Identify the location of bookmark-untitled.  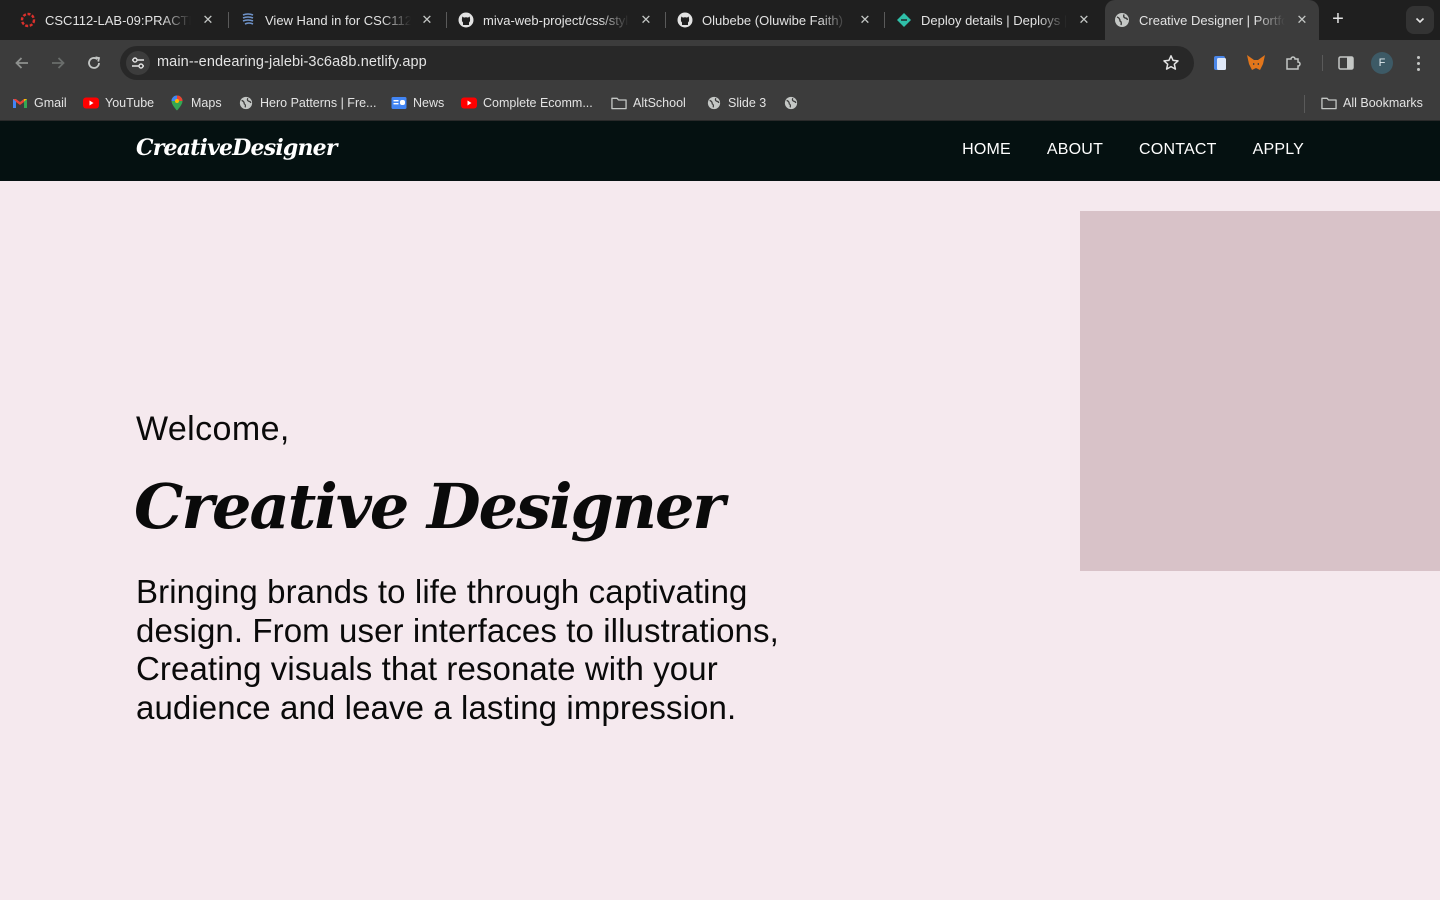
(794, 103).